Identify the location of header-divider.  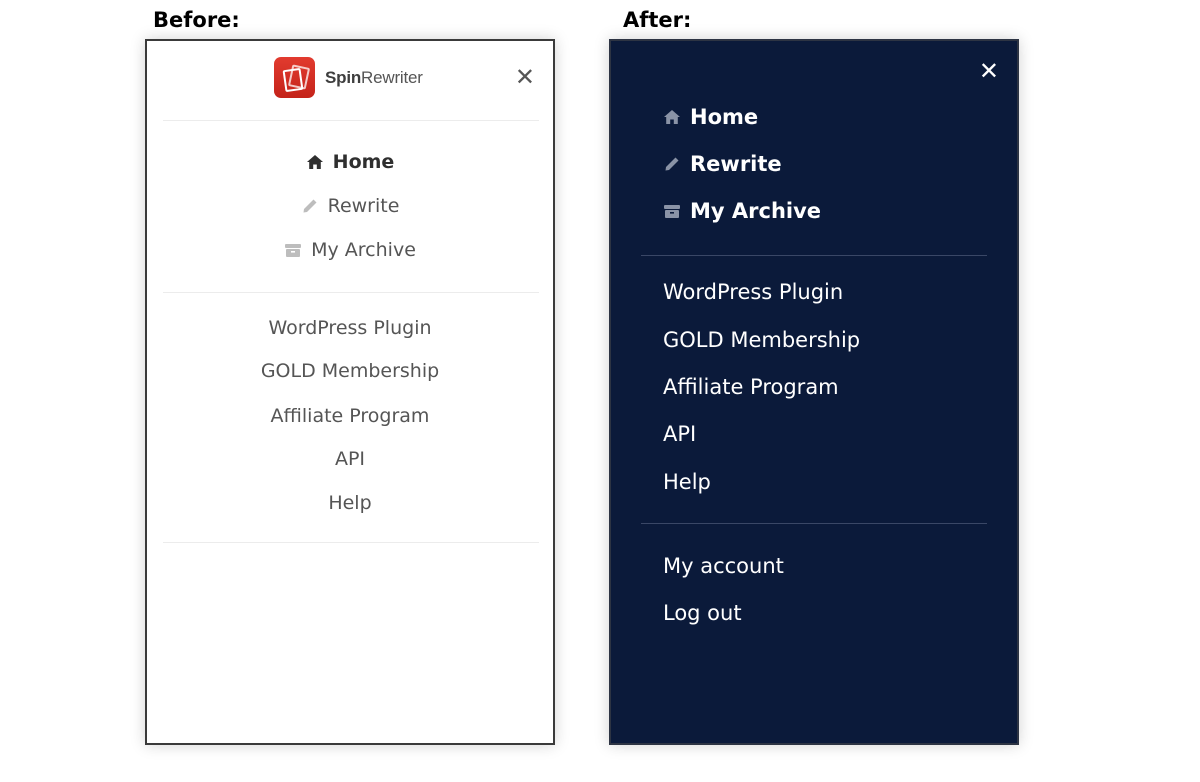
(351, 120).